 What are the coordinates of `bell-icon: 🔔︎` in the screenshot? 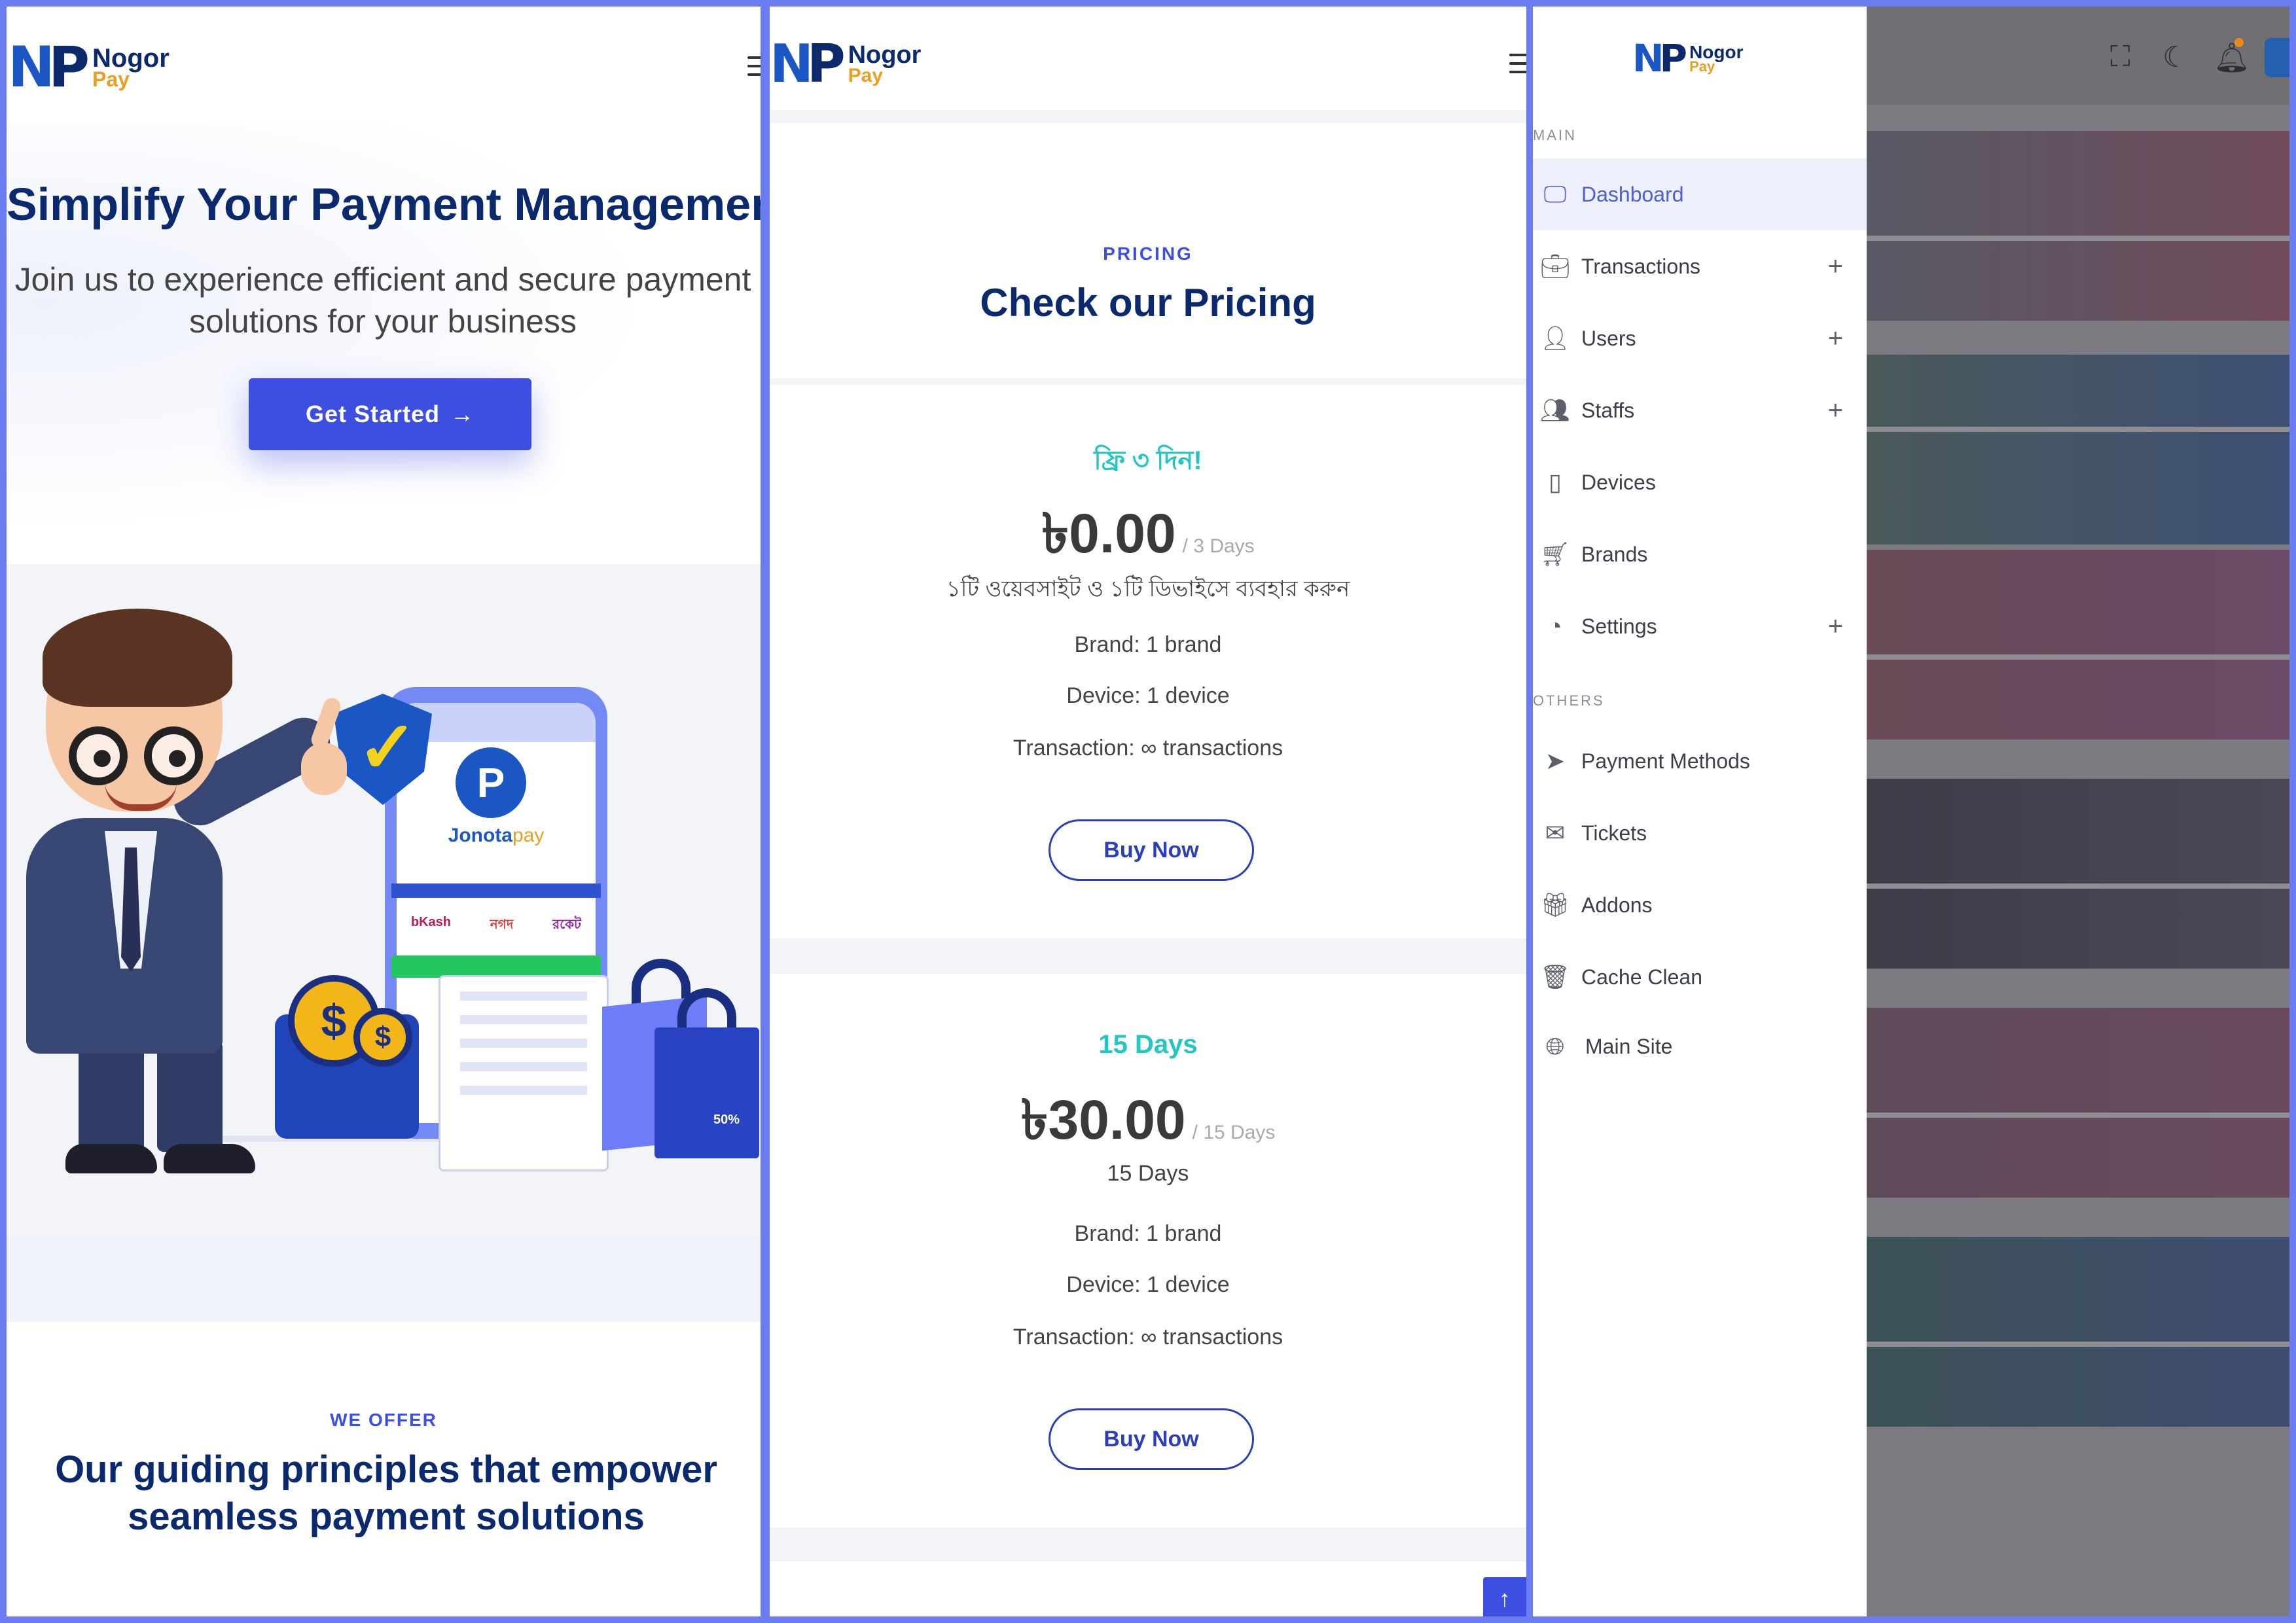 It's located at (2232, 58).